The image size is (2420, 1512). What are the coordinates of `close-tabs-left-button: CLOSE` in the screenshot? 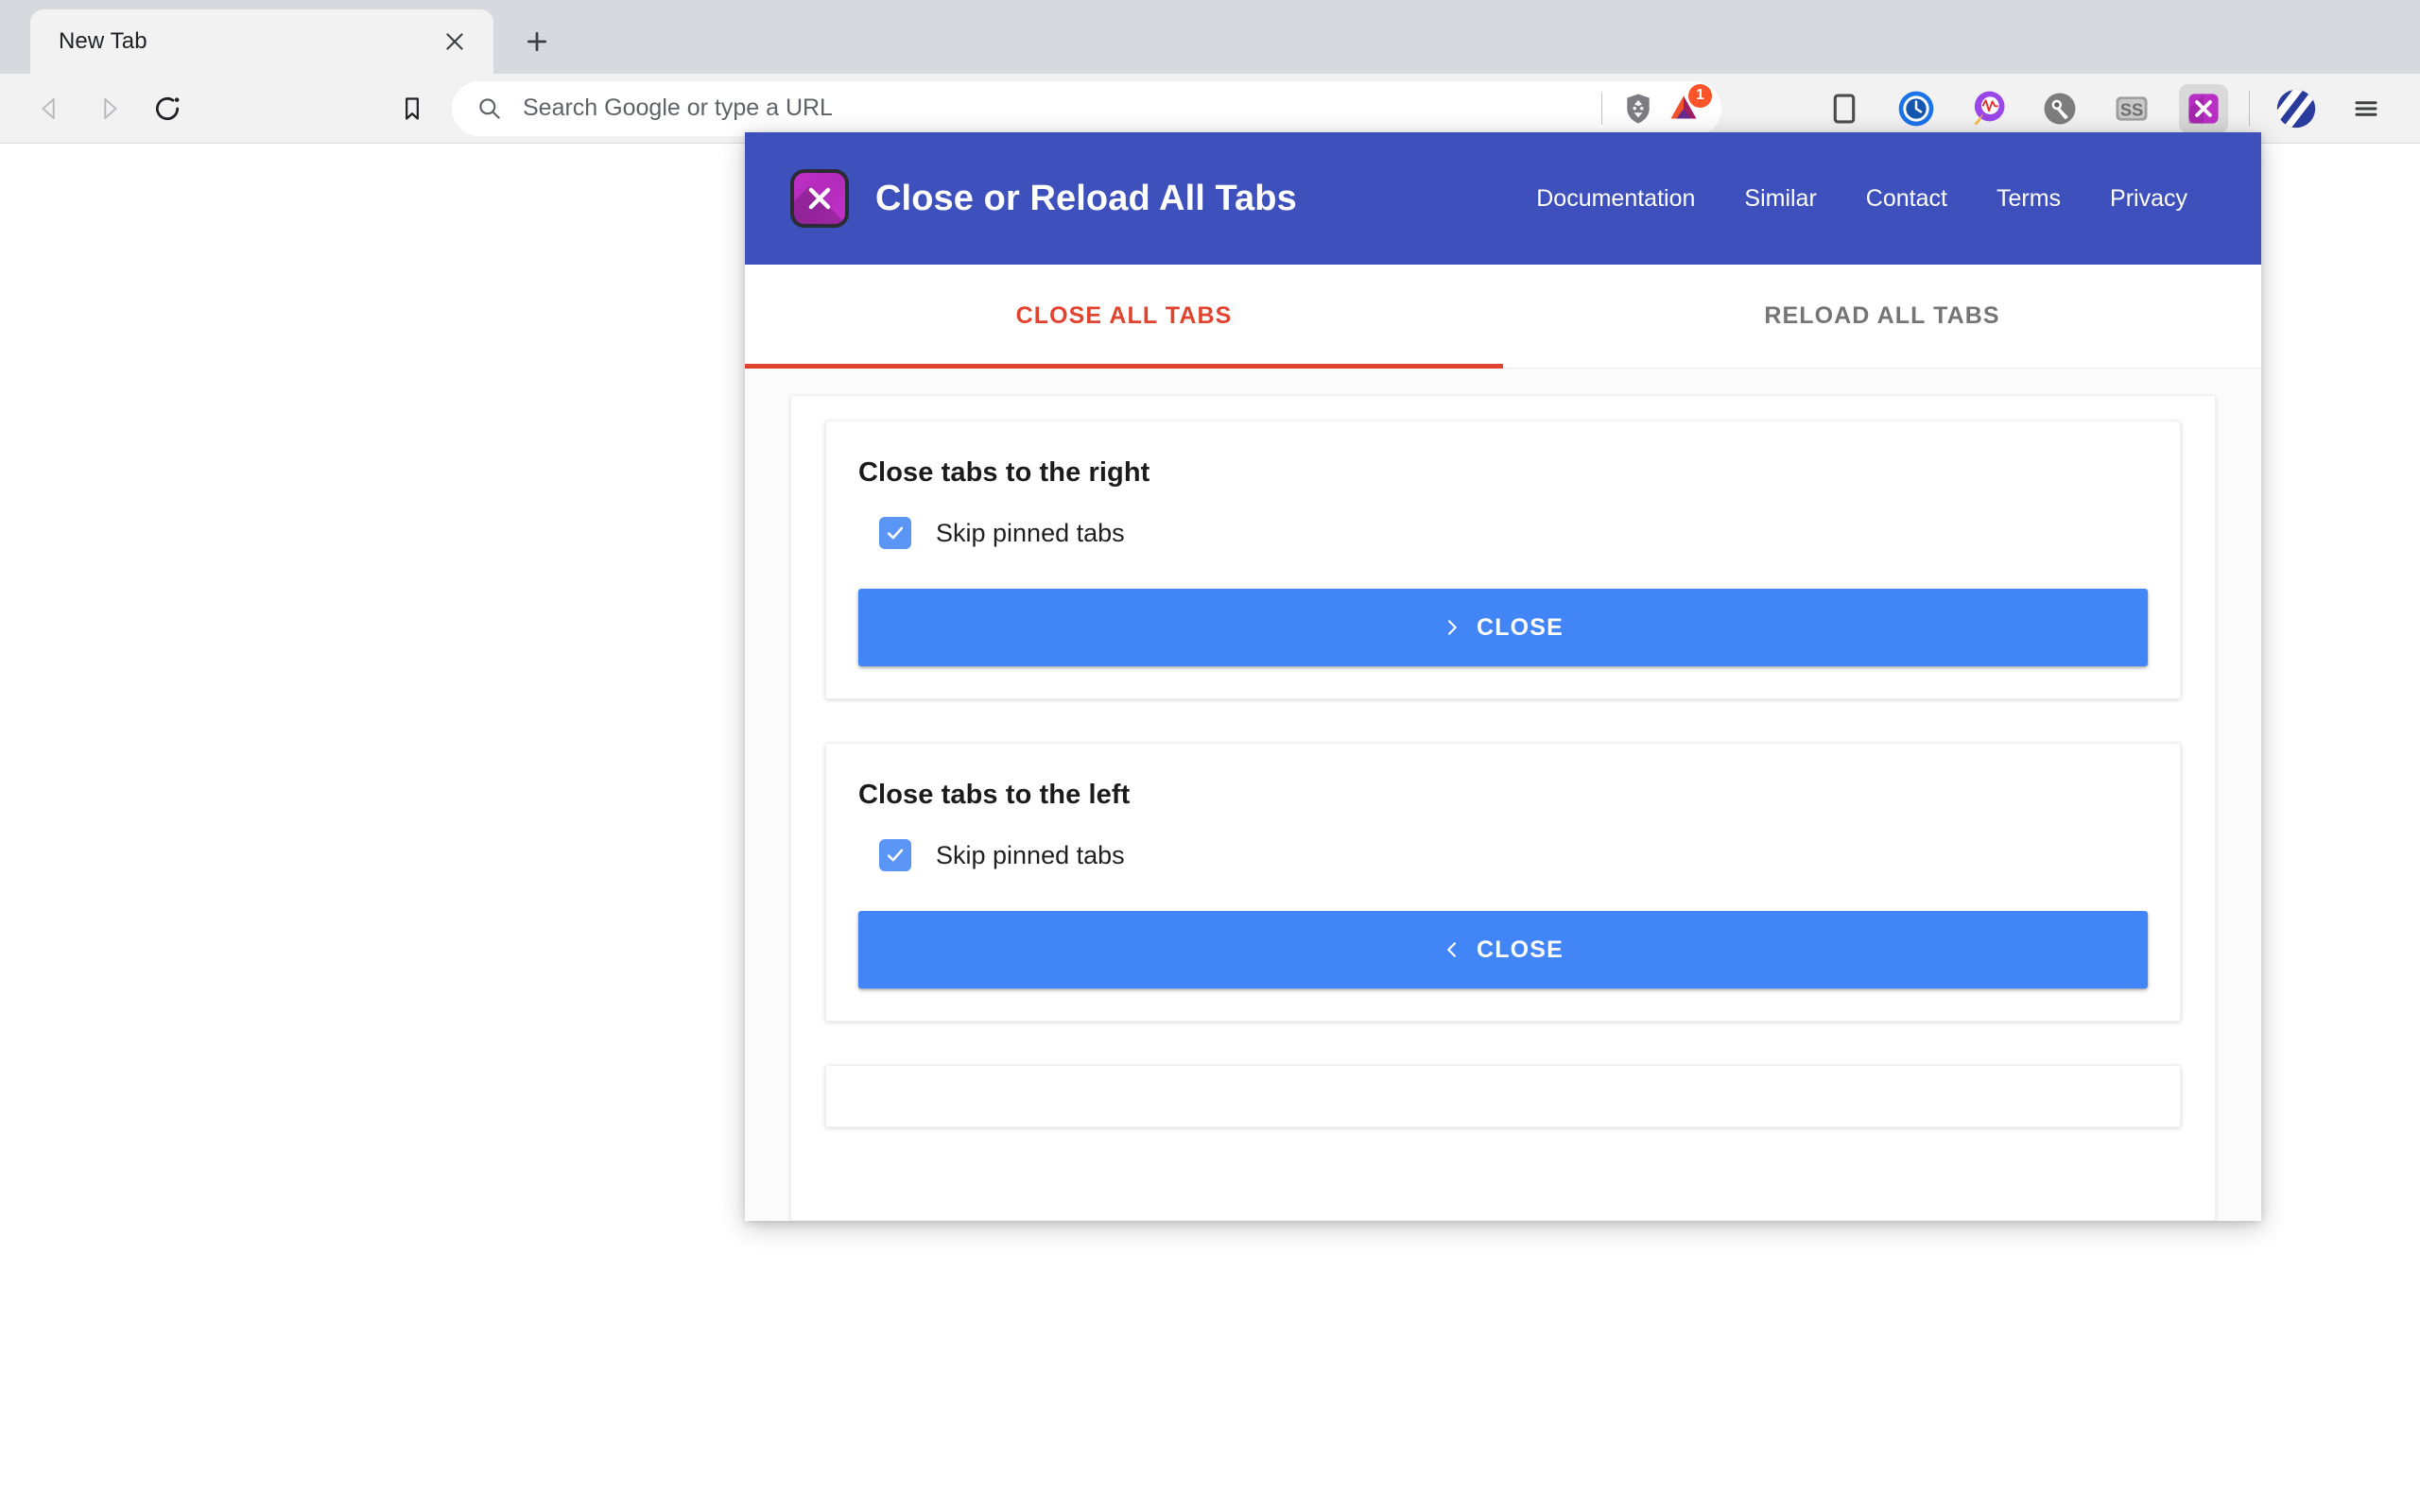 It's located at (1503, 949).